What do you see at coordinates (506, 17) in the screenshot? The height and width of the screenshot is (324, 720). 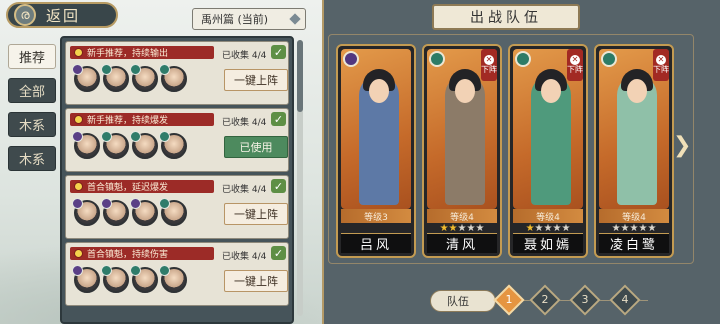 I see `lineup-title: 出战队伍` at bounding box center [506, 17].